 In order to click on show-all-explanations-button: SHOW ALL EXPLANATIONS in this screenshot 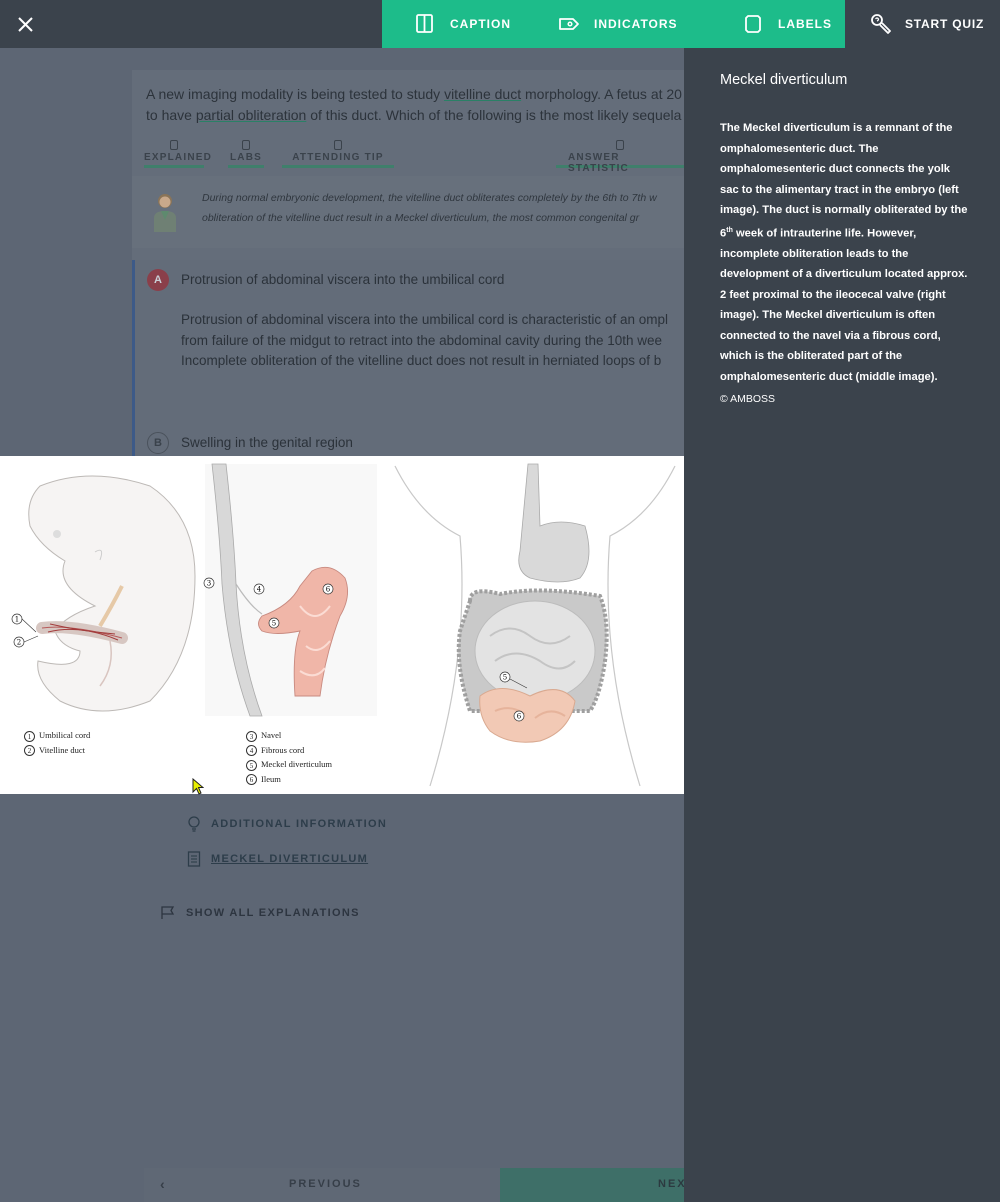, I will do `click(260, 913)`.